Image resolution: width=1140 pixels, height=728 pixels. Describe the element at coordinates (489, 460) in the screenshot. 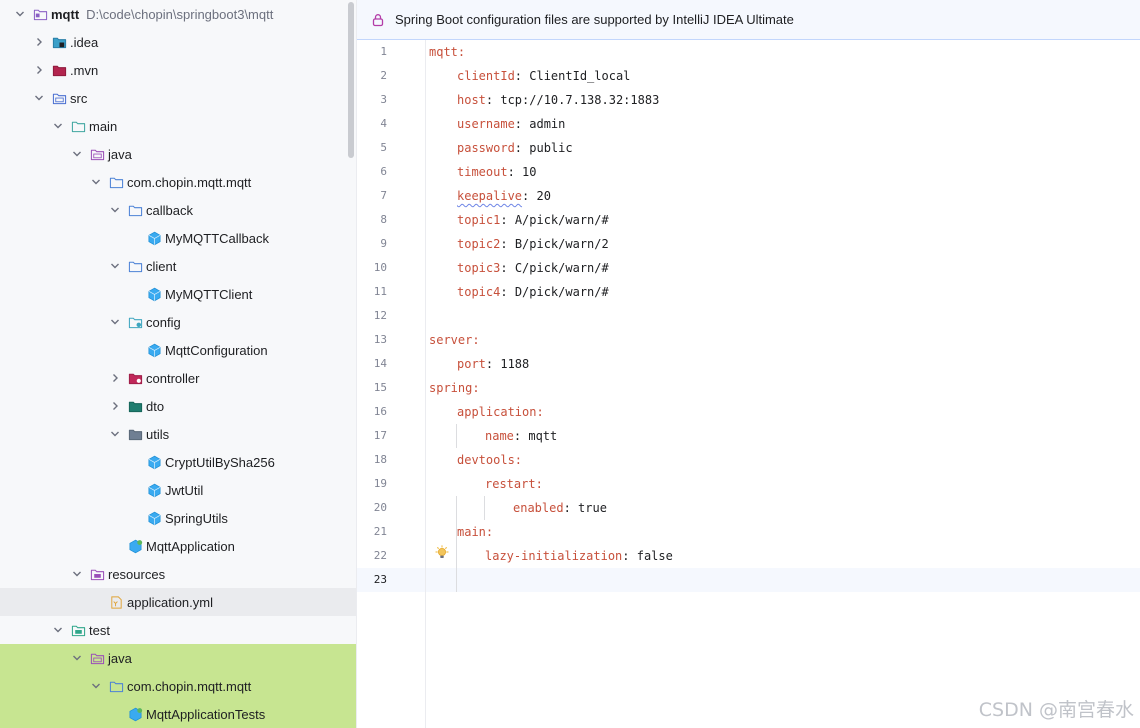

I see `code-line: devtools:` at that location.